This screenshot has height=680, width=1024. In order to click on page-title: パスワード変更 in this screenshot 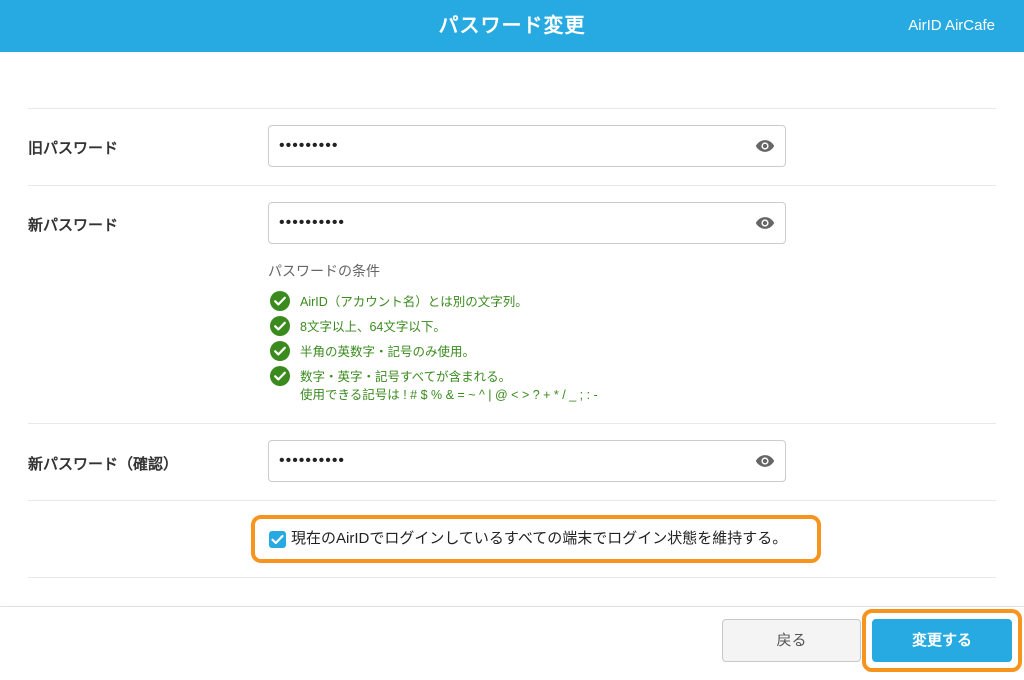, I will do `click(512, 26)`.